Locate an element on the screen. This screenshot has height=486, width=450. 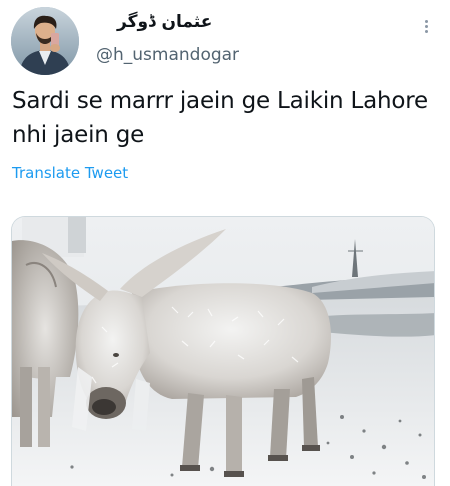
avatar is located at coordinates (45, 41).